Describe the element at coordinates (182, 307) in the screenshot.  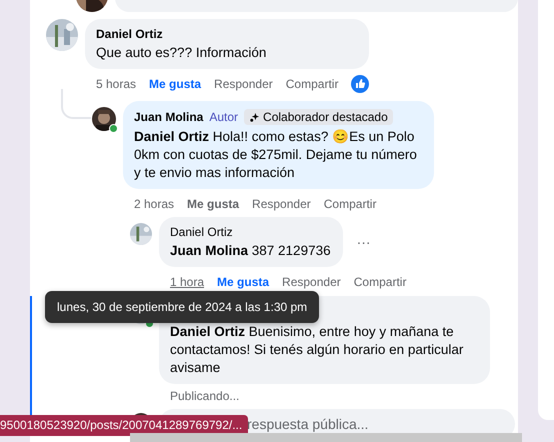
I see `date-tooltip: lunes, 30 de septiembre de 2024 a las 1:30 pm` at that location.